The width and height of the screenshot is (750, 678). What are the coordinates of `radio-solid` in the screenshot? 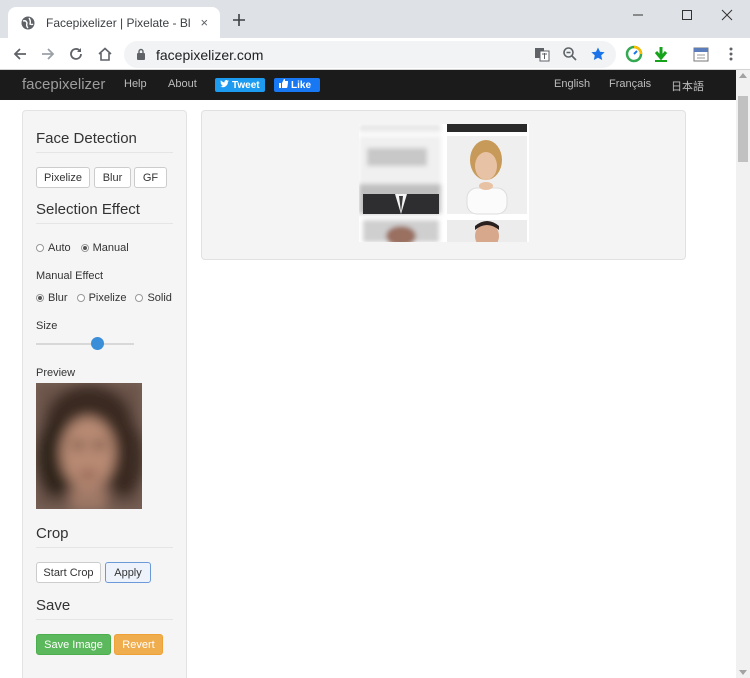 It's located at (139, 298).